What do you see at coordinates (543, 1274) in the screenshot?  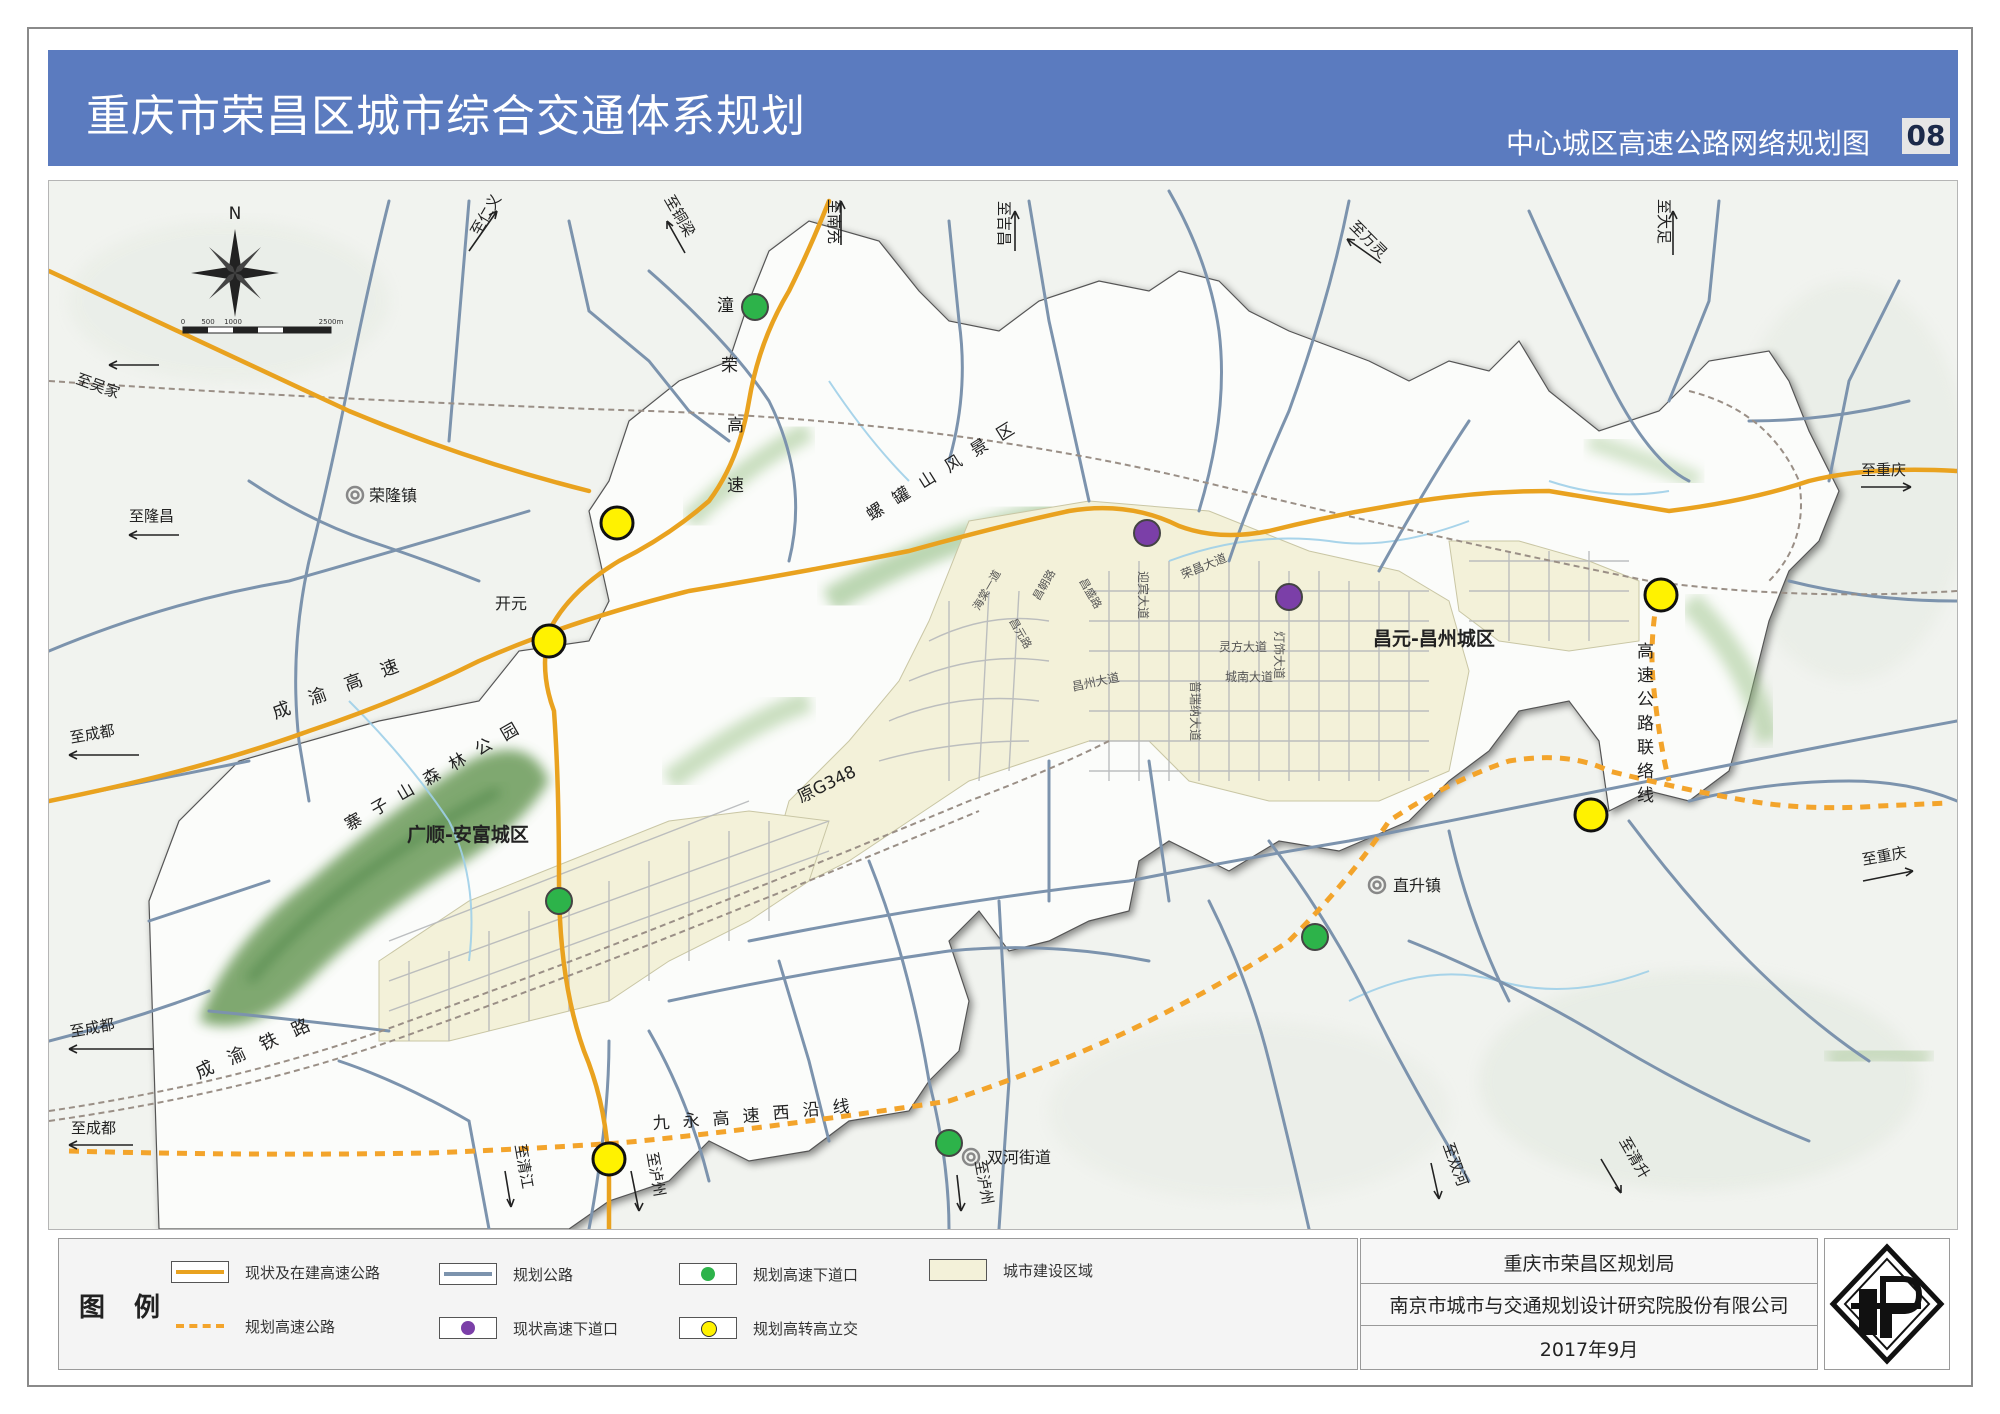 I see `legend-label: 规划公路` at bounding box center [543, 1274].